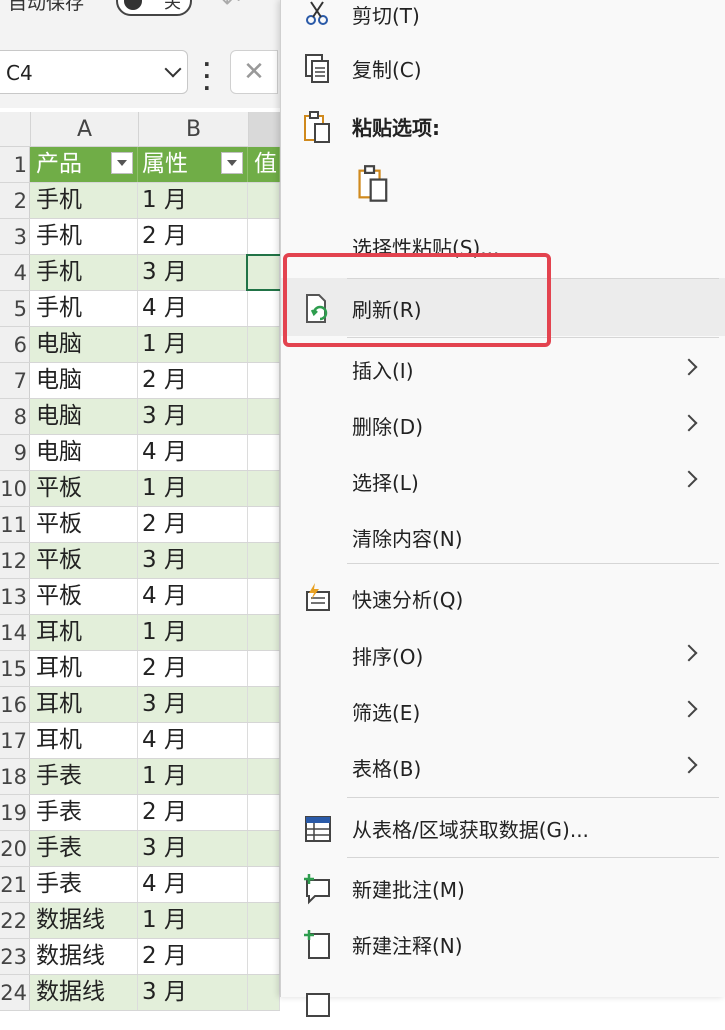  Describe the element at coordinates (15, 344) in the screenshot. I see `row-number: 6` at that location.